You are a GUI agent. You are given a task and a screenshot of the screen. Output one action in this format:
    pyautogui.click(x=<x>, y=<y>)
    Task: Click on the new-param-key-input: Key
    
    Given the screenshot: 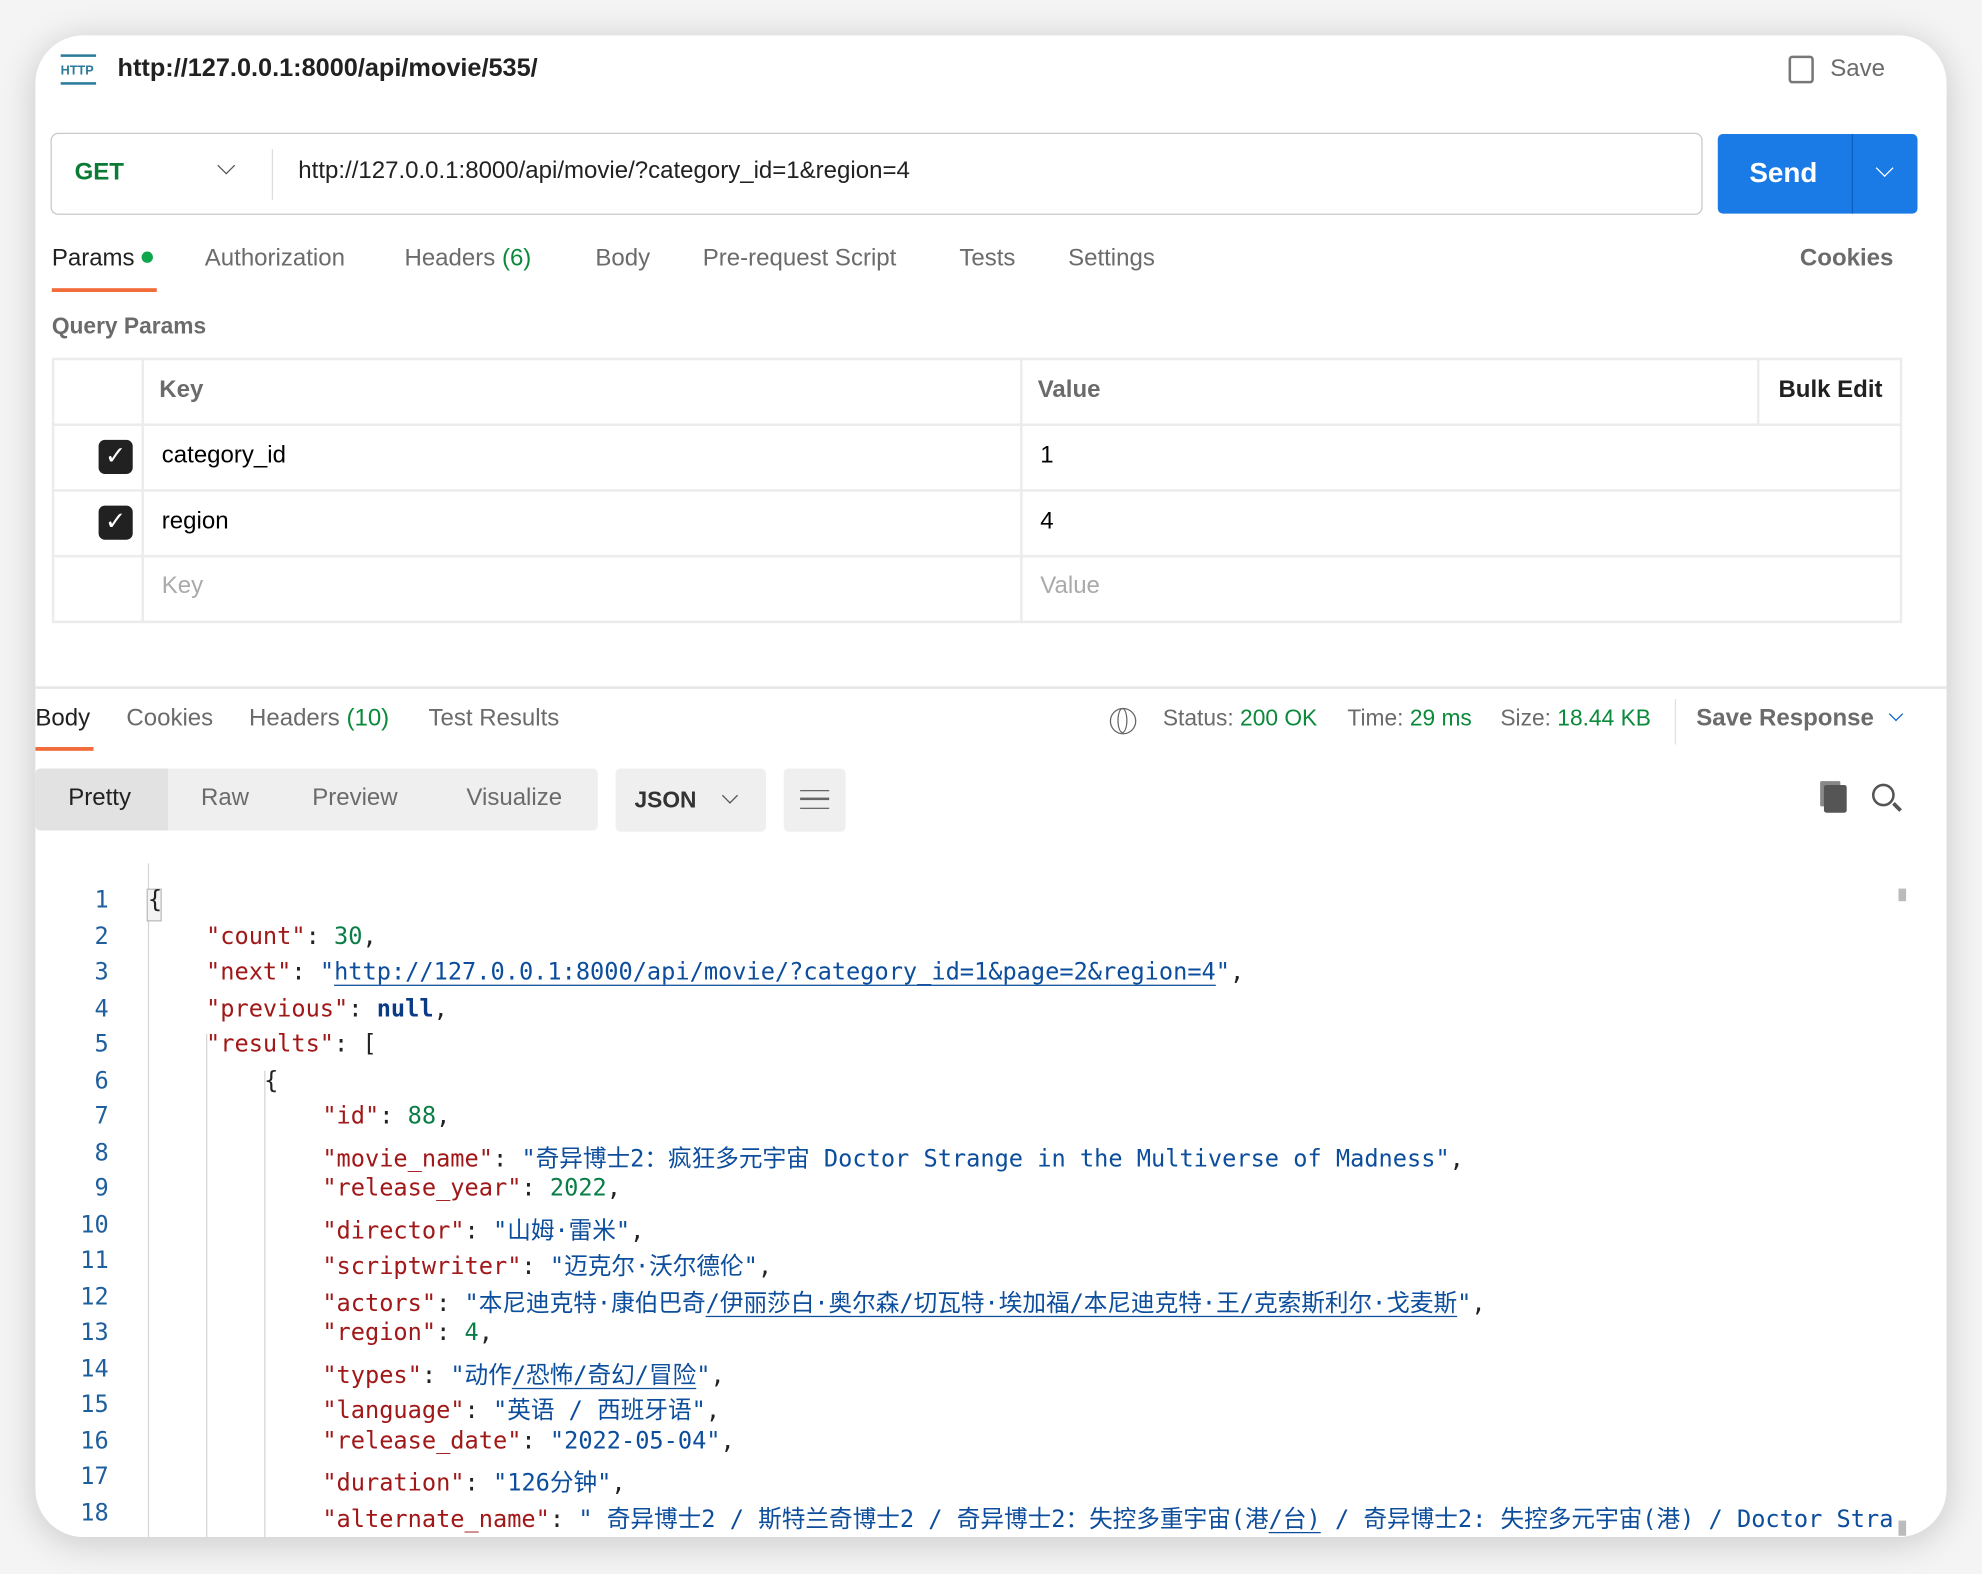 What is the action you would take?
    pyautogui.click(x=182, y=587)
    